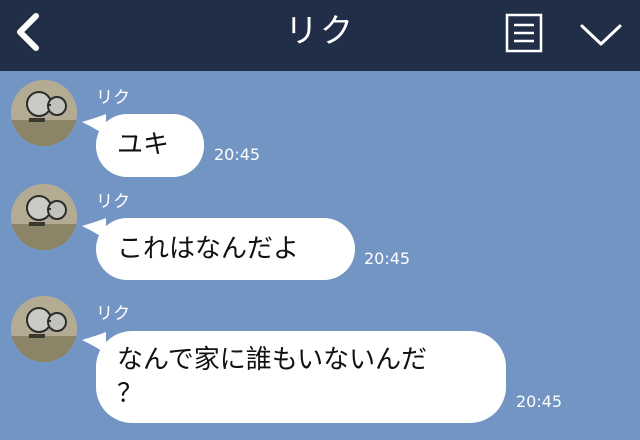 This screenshot has width=640, height=440. I want to click on menu-button, so click(524, 33).